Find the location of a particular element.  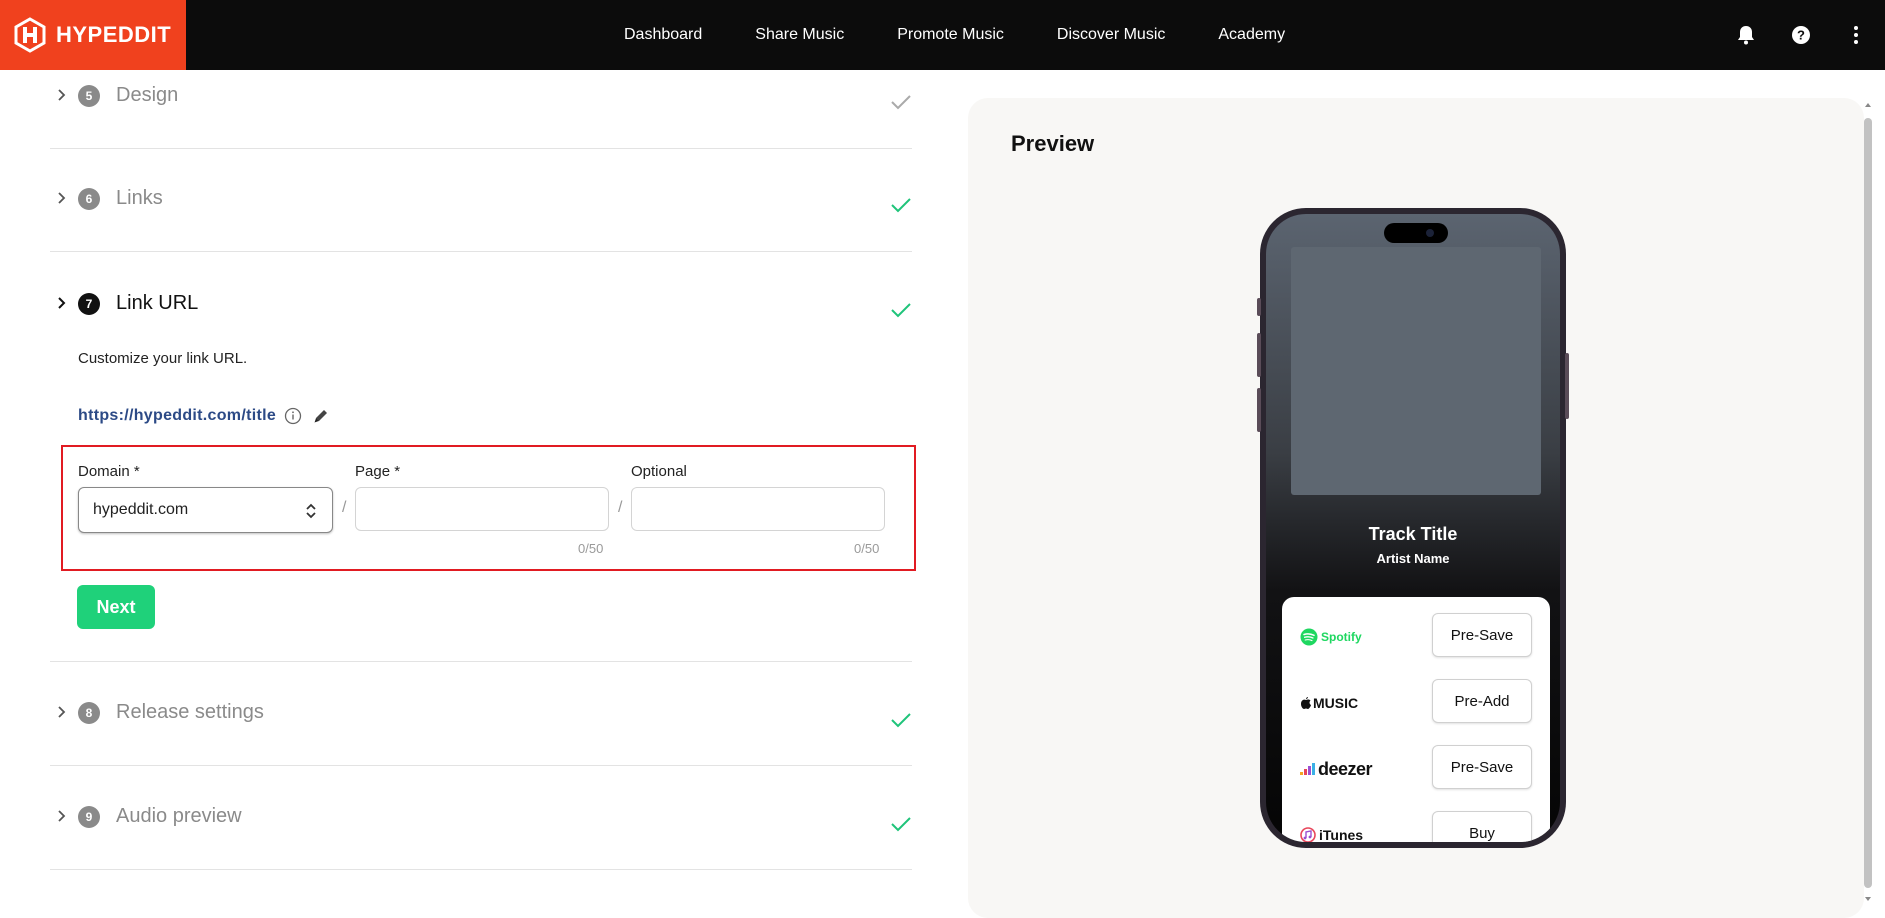

step-number: 8 is located at coordinates (89, 713).